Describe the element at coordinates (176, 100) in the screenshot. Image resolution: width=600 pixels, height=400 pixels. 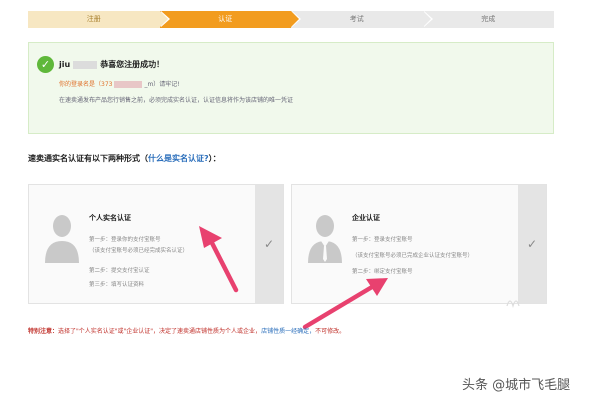
I see `verification-info-line: 在速卖通发布产品您行销售之前，必须完成实名认证，认证信息将作为该店铺的唯一凭证` at that location.